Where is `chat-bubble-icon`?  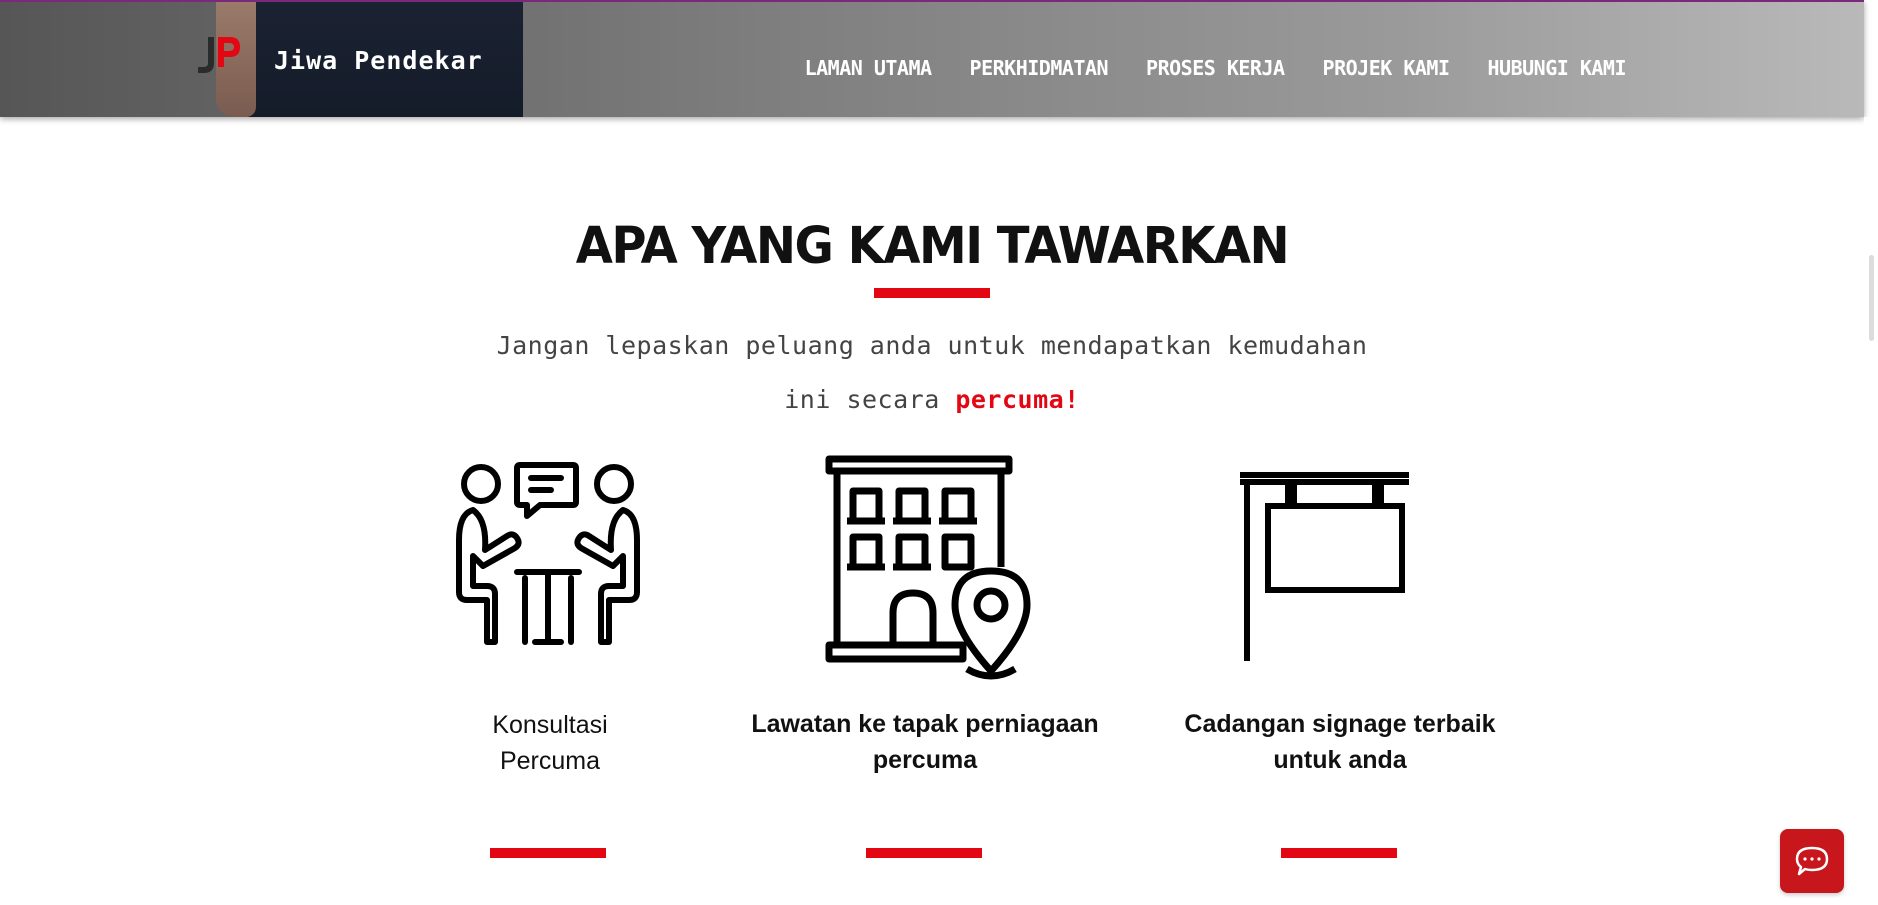 chat-bubble-icon is located at coordinates (1812, 861).